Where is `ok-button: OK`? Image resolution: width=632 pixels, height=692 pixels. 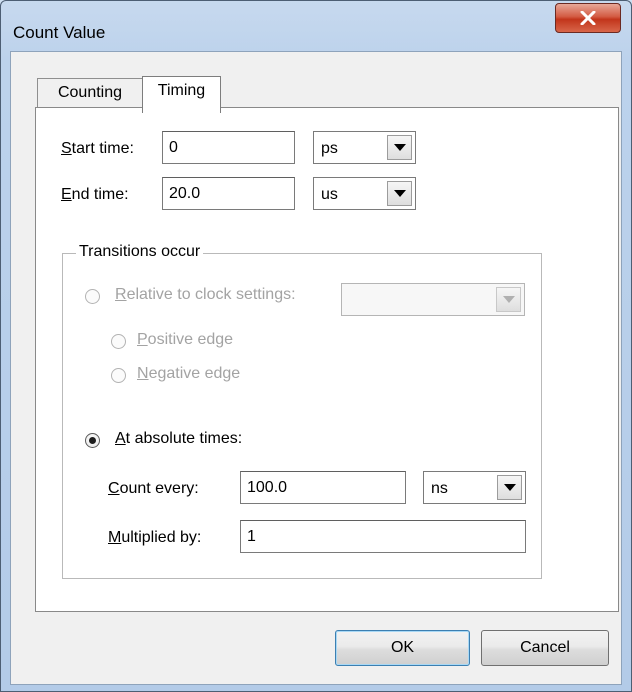
ok-button: OK is located at coordinates (402, 648).